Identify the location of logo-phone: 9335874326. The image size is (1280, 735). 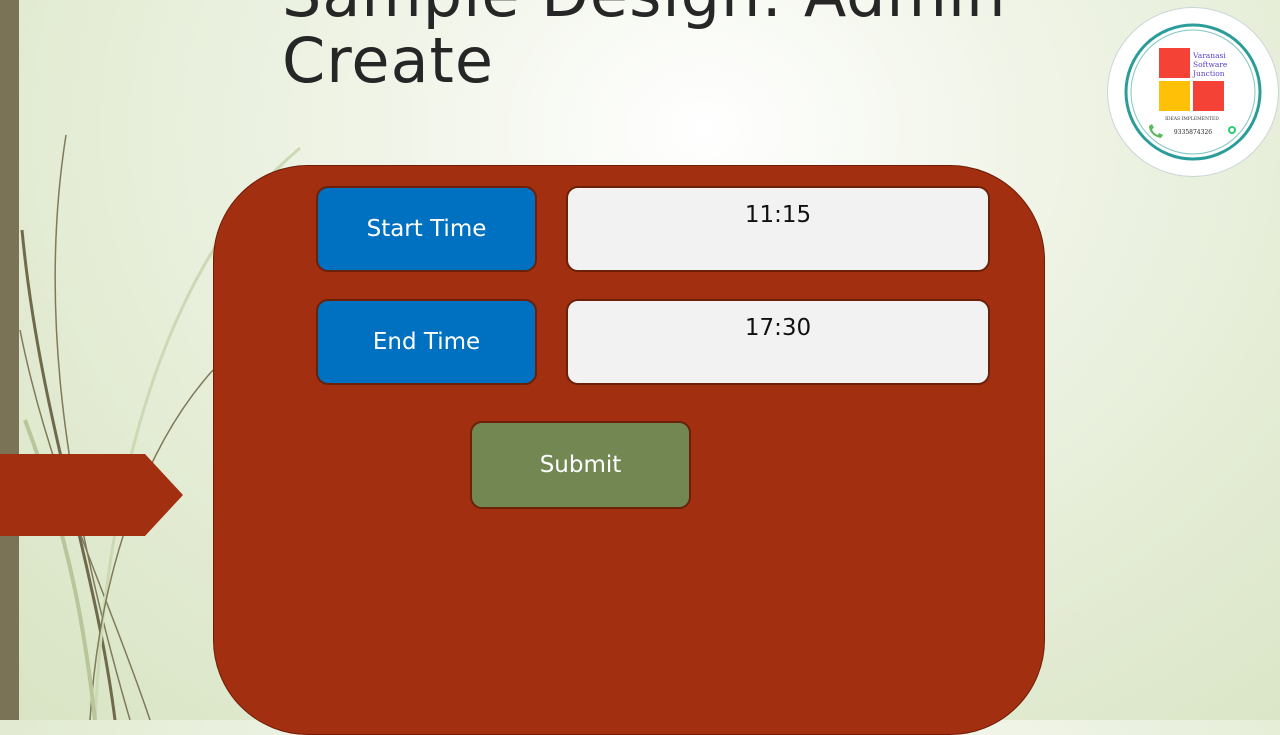
(1193, 132).